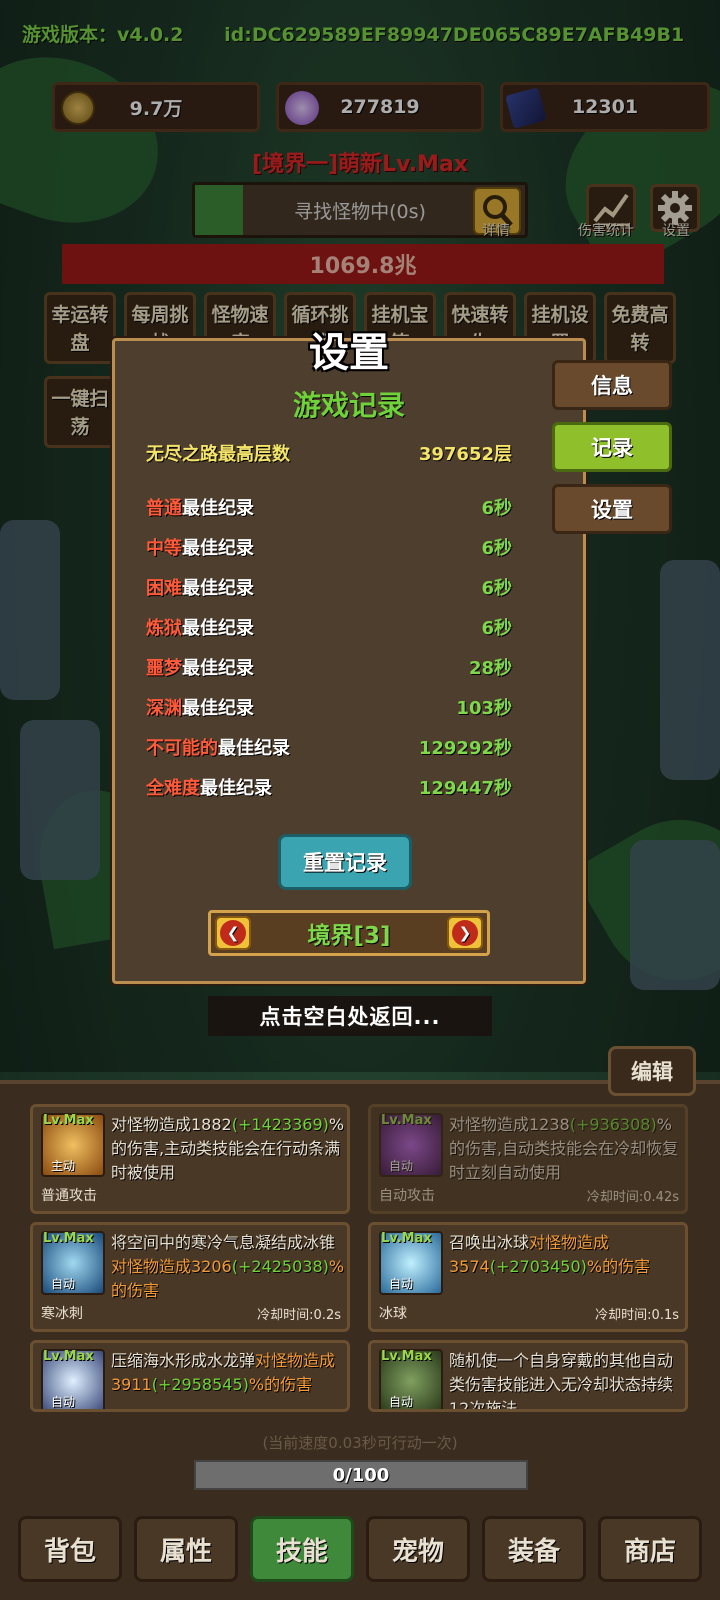 The height and width of the screenshot is (1600, 720). Describe the element at coordinates (171, 1266) in the screenshot. I see `skill-description-segment: 对怪物造成3206` at that location.